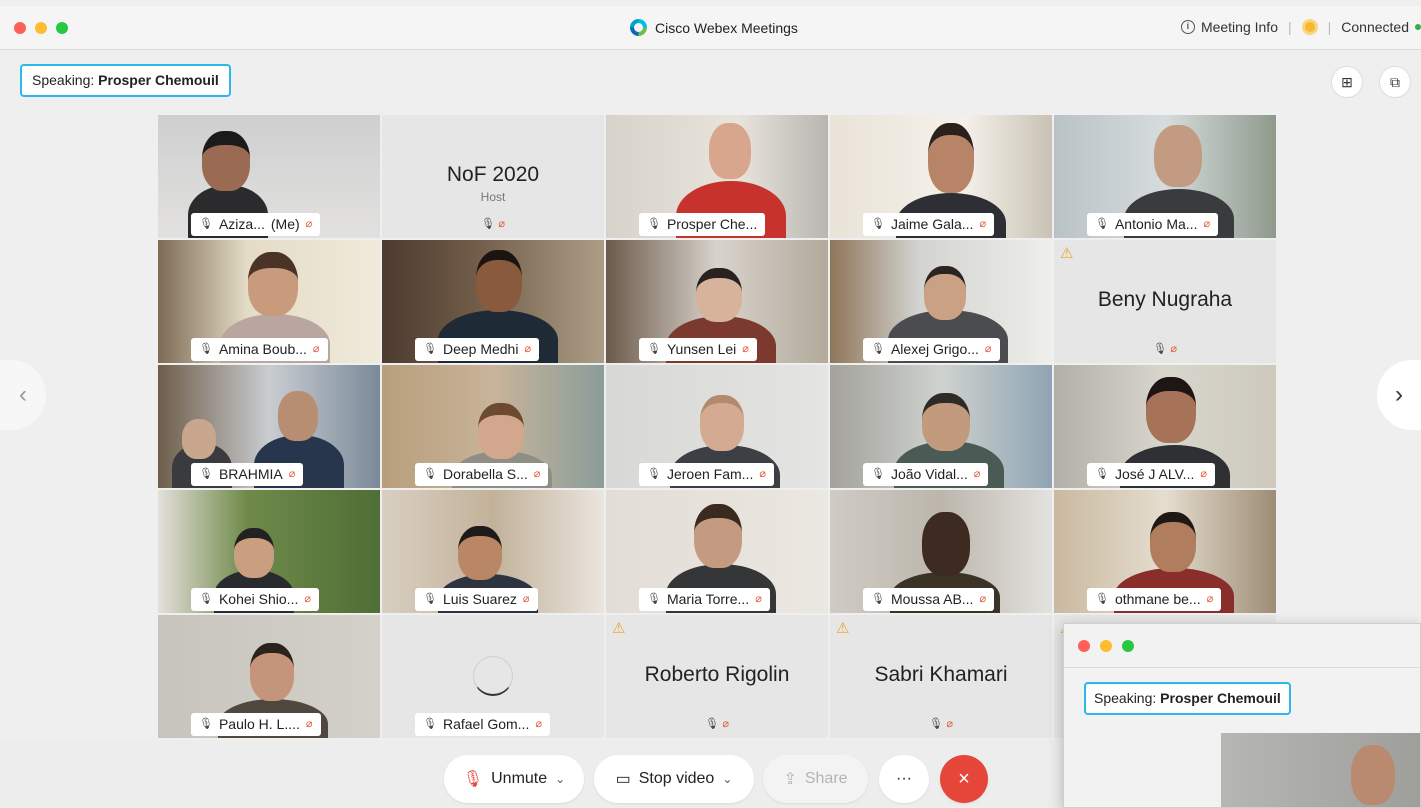 This screenshot has height=808, width=1421. What do you see at coordinates (493, 426) in the screenshot?
I see `video-tile: 🎙 Dorabella S... ⌀` at bounding box center [493, 426].